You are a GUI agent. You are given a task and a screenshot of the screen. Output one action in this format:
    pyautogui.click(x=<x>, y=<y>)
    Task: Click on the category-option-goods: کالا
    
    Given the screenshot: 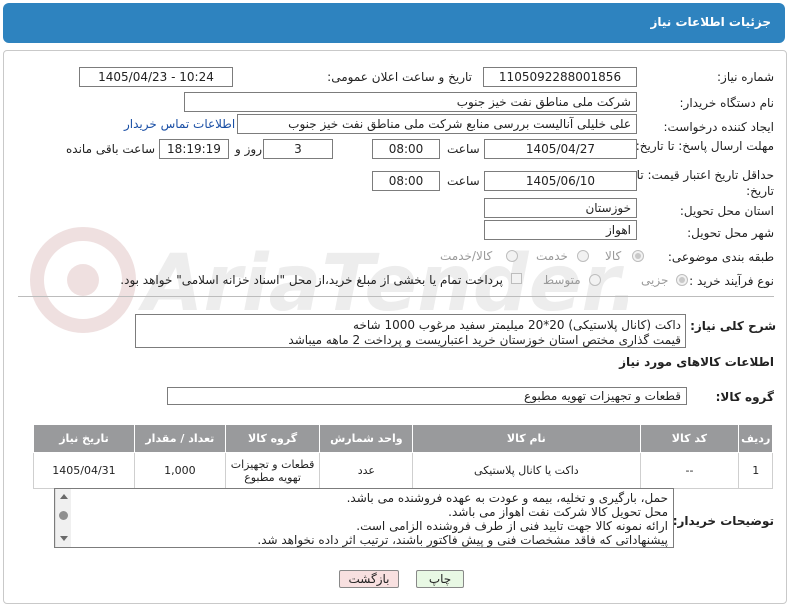 What is the action you would take?
    pyautogui.click(x=613, y=256)
    